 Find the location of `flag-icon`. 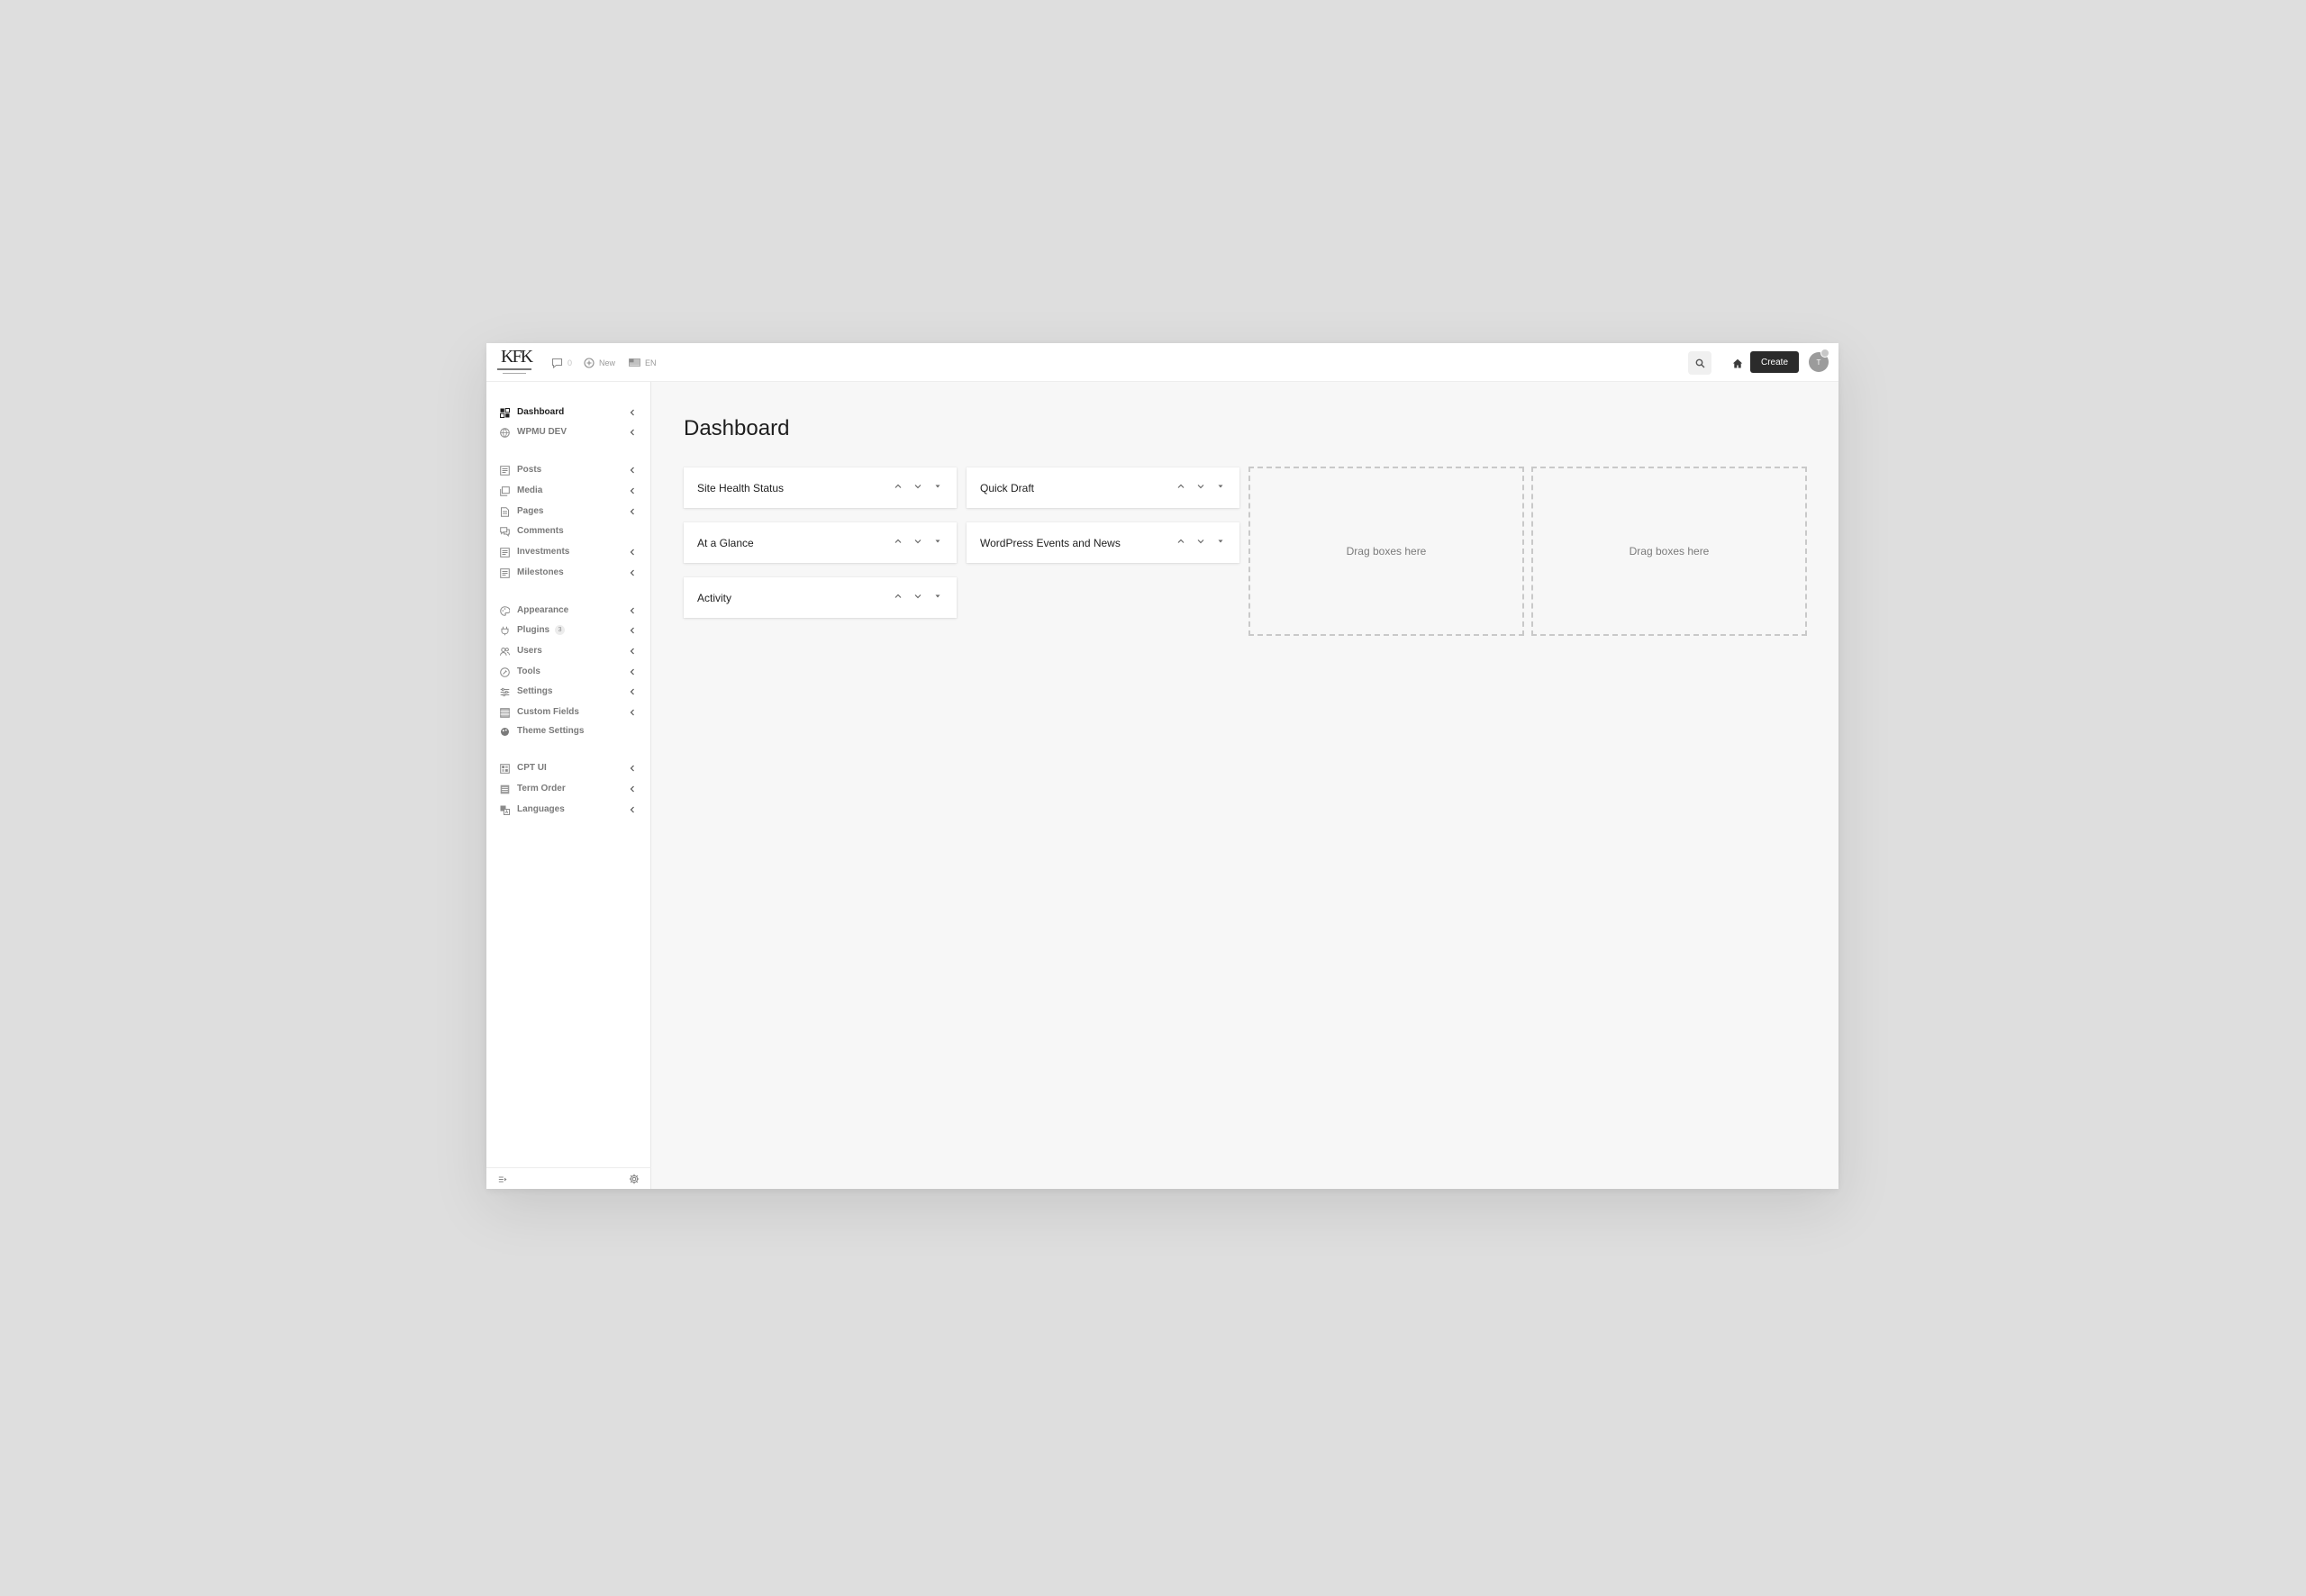

flag-icon is located at coordinates (634, 363).